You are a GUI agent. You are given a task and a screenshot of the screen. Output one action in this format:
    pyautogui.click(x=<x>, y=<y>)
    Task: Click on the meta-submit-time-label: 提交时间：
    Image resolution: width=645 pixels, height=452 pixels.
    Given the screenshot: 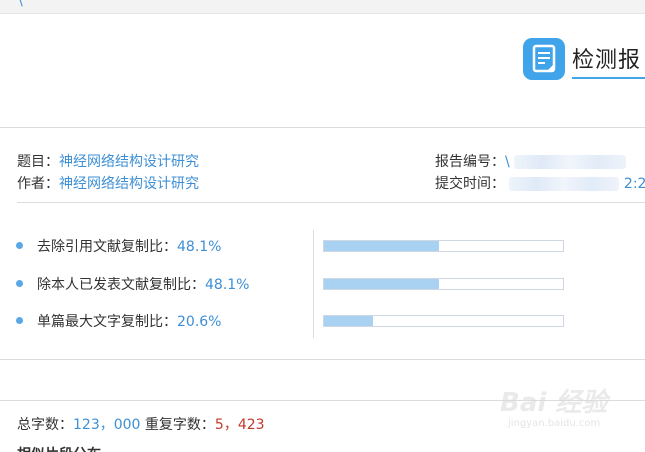 What is the action you would take?
    pyautogui.click(x=470, y=184)
    